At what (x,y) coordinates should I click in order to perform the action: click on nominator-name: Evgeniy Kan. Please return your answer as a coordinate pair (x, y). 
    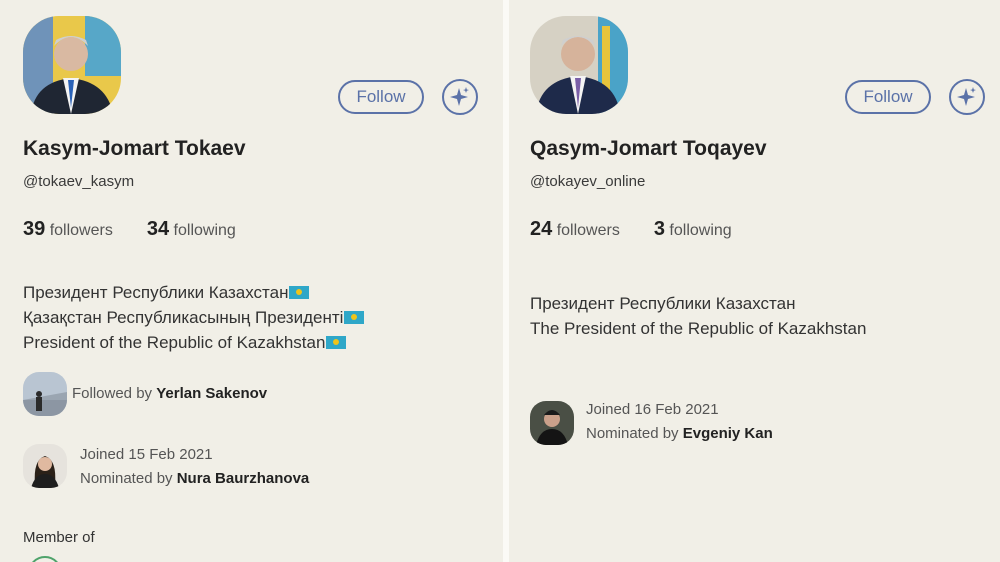
    Looking at the image, I should click on (728, 433).